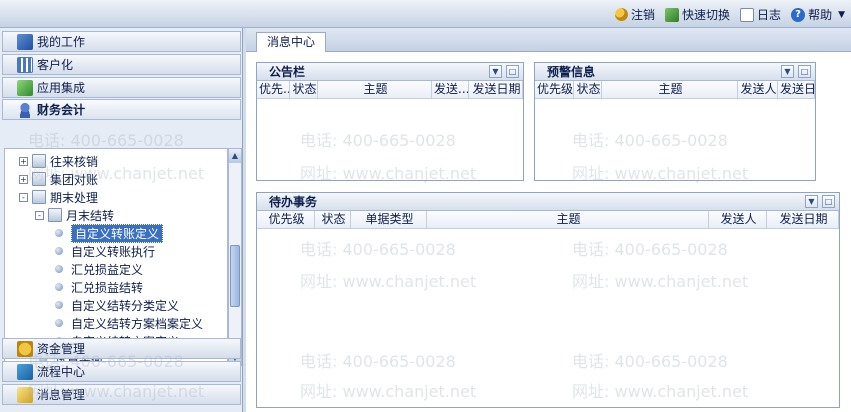  I want to click on quick-switch-link: 快速切换, so click(697, 14).